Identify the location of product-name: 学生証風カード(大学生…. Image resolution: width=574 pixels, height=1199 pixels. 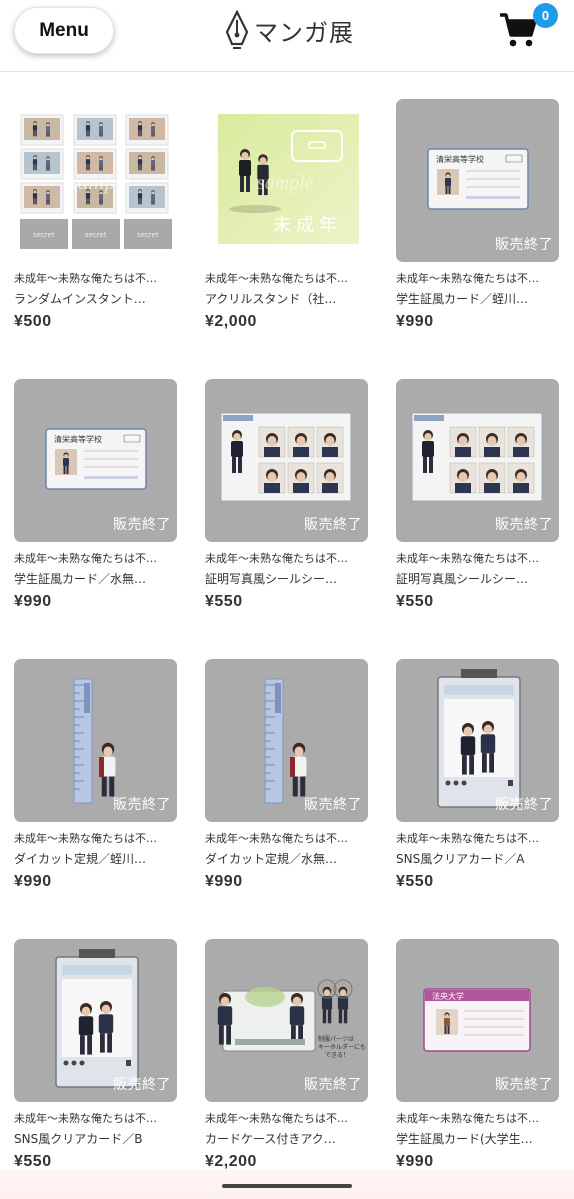
(476, 1139).